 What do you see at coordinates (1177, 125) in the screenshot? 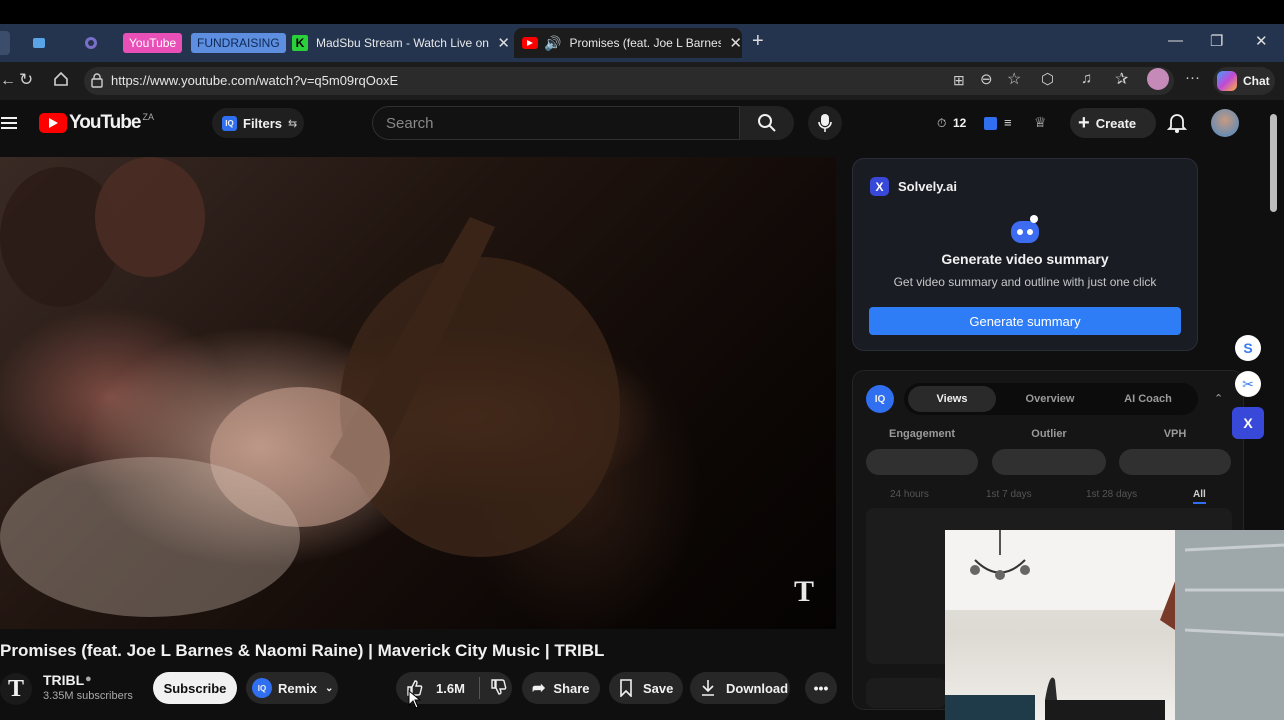
I see `notifications-bell-icon` at bounding box center [1177, 125].